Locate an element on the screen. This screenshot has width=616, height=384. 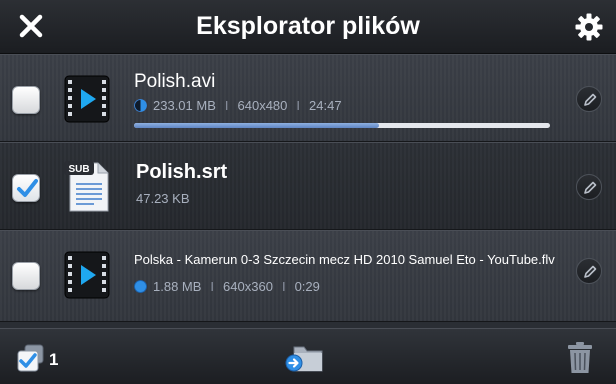
file-name: Polish.srt is located at coordinates (182, 172).